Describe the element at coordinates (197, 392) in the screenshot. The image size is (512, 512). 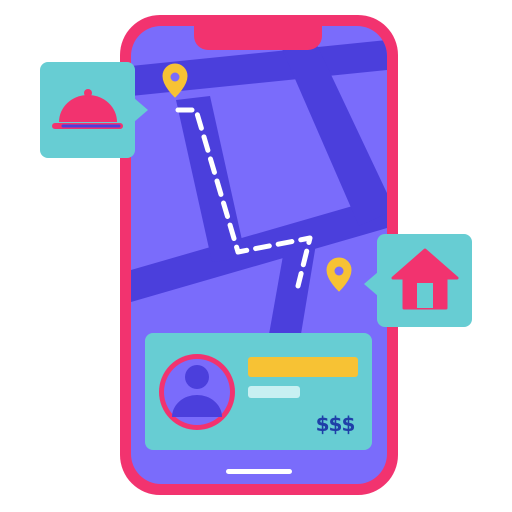
I see `user-avatar-icon` at that location.